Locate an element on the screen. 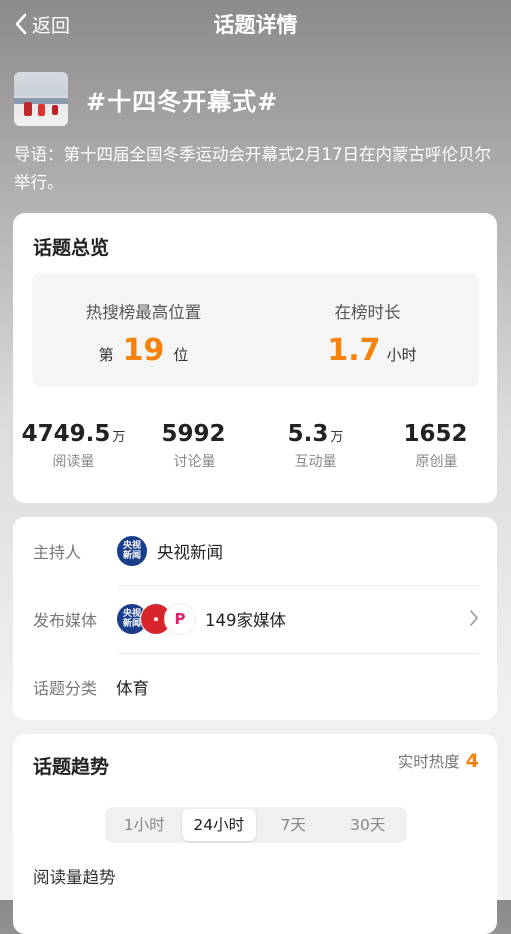 The height and width of the screenshot is (934, 511). overview-heading: 话题总览 is located at coordinates (71, 248).